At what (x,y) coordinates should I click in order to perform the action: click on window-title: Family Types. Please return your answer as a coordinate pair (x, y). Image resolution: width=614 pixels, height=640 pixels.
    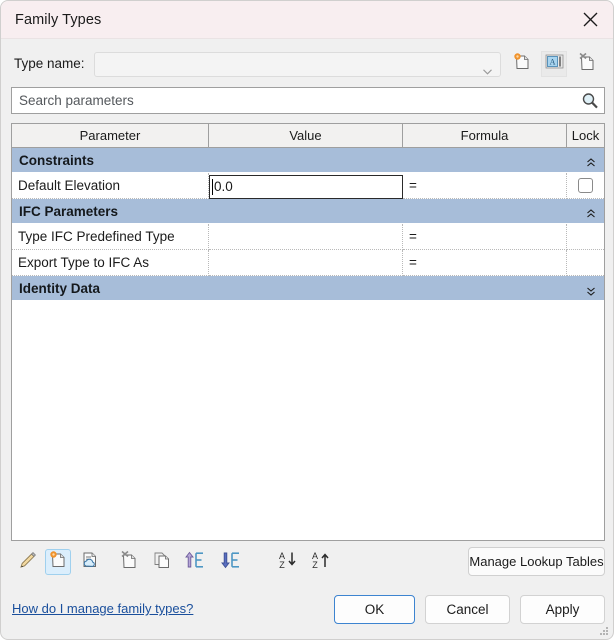
    Looking at the image, I should click on (58, 20).